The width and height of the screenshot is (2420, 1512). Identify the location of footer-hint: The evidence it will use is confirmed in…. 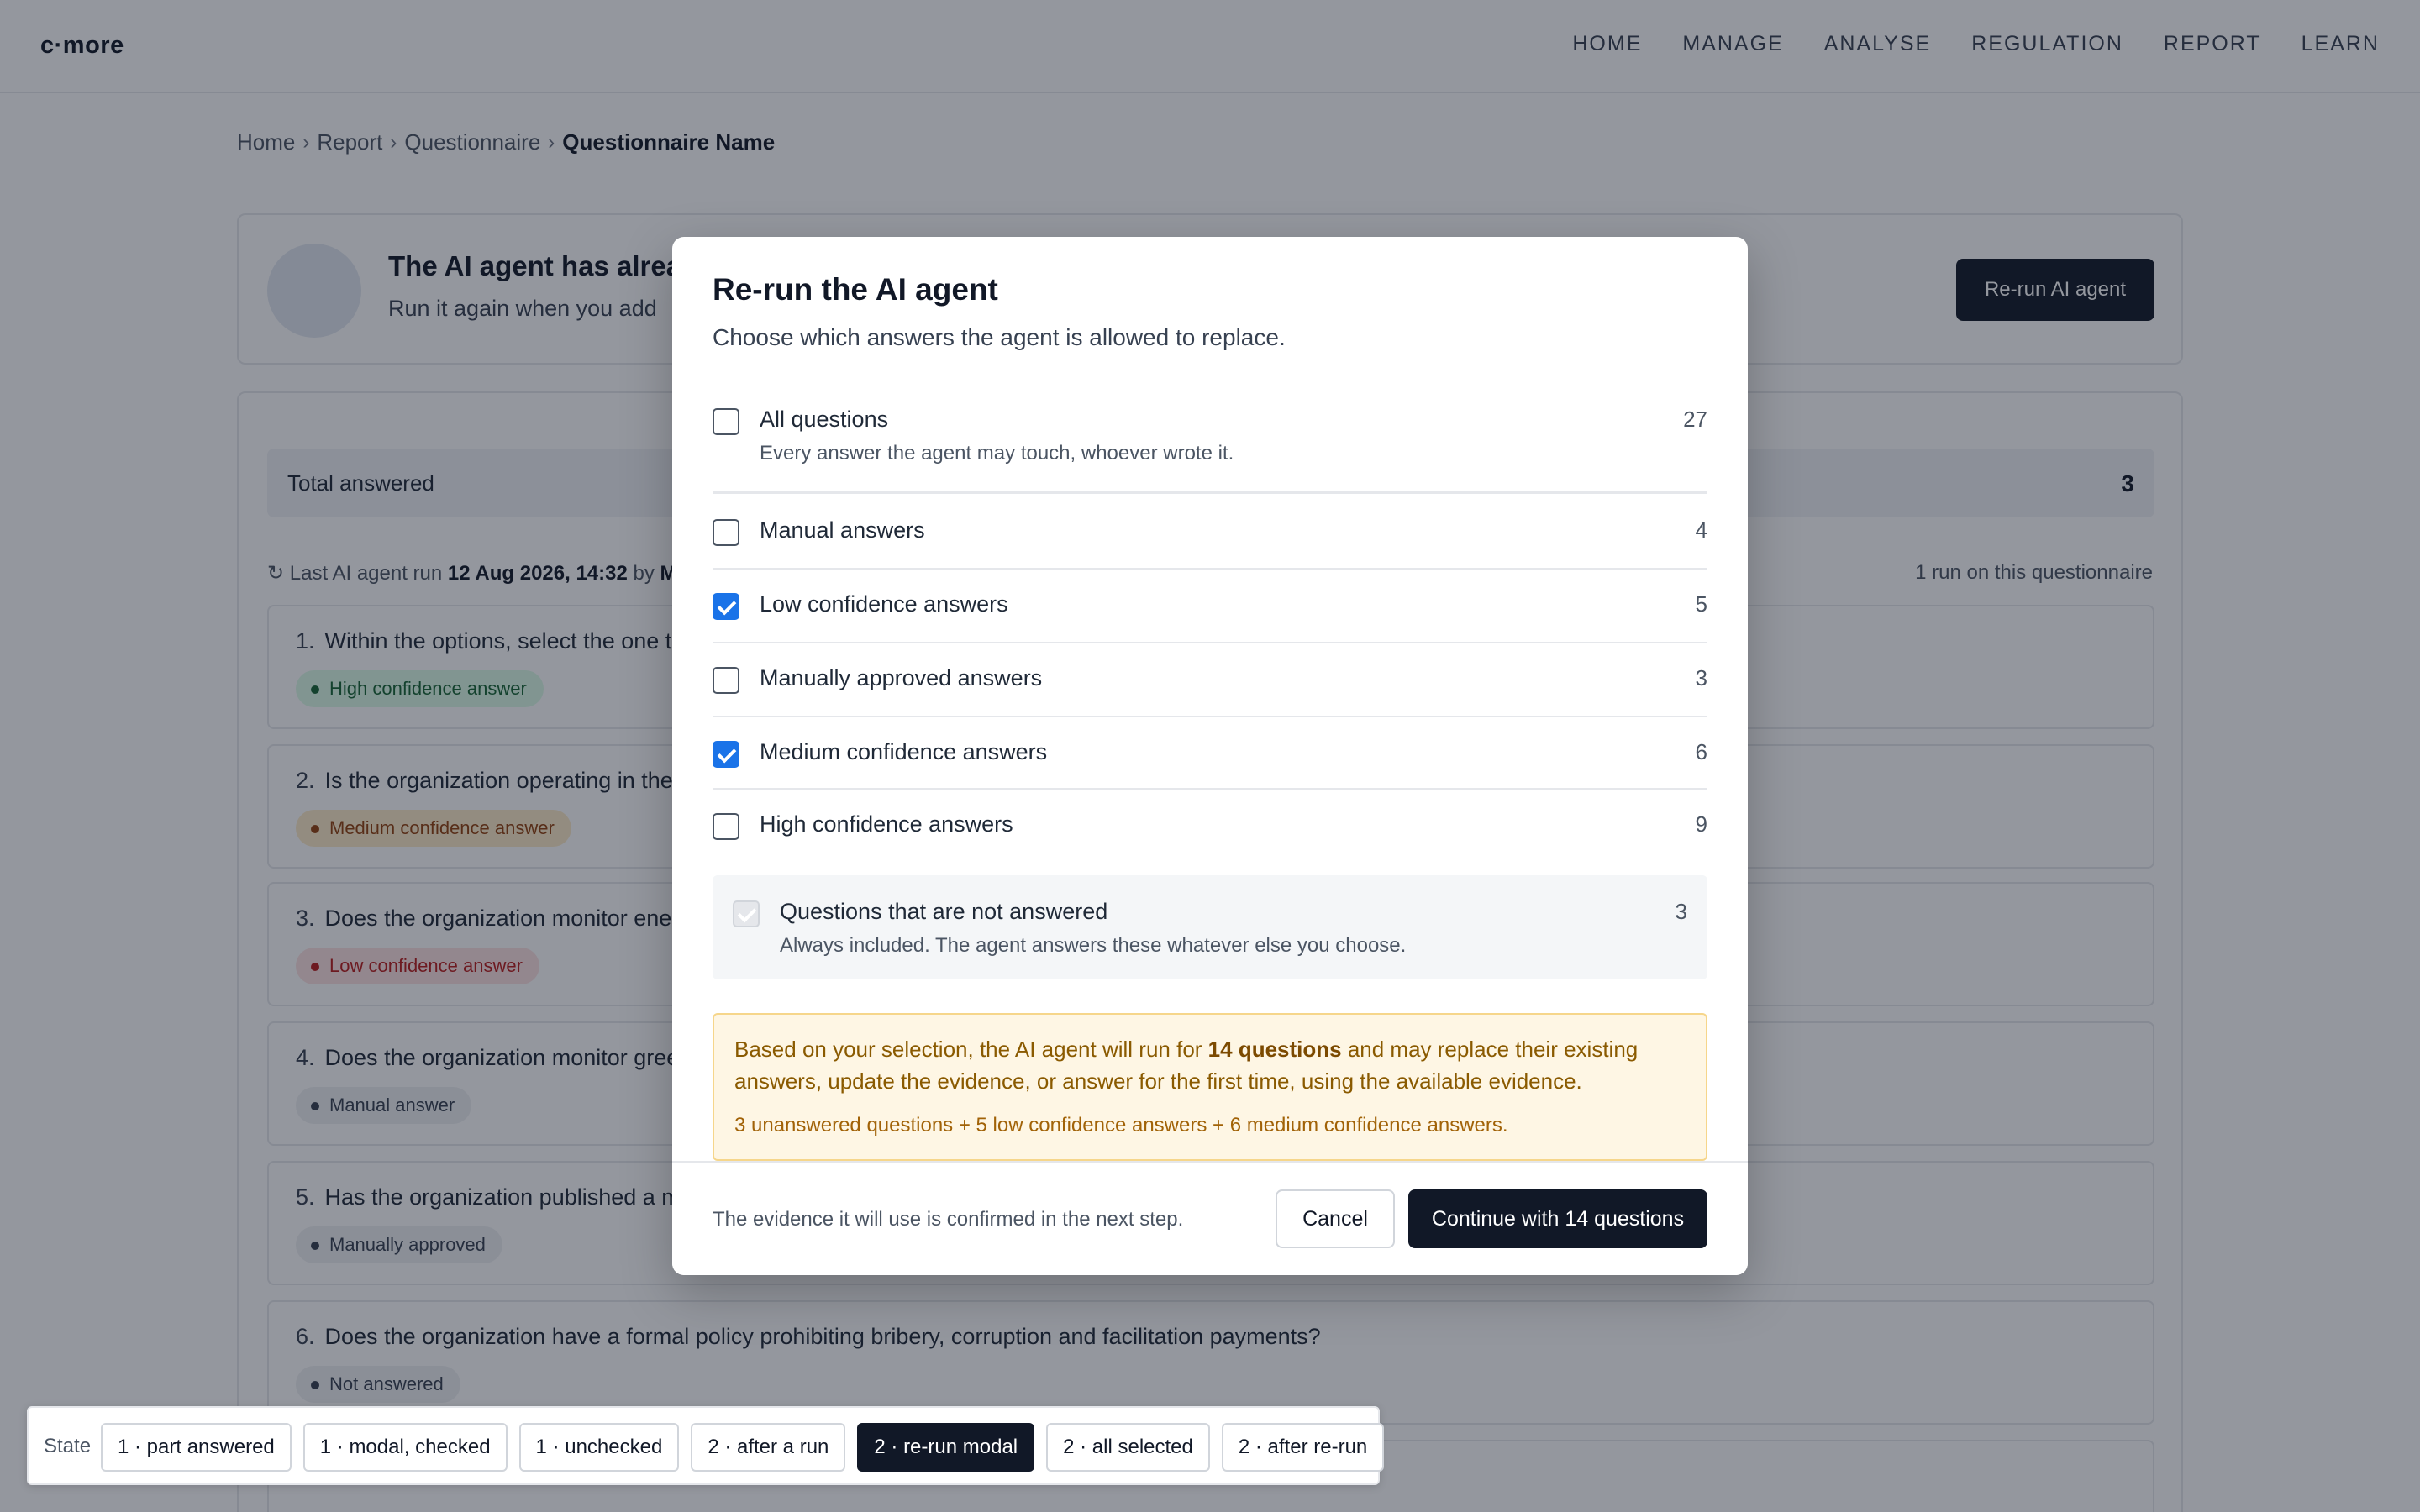
(948, 1219).